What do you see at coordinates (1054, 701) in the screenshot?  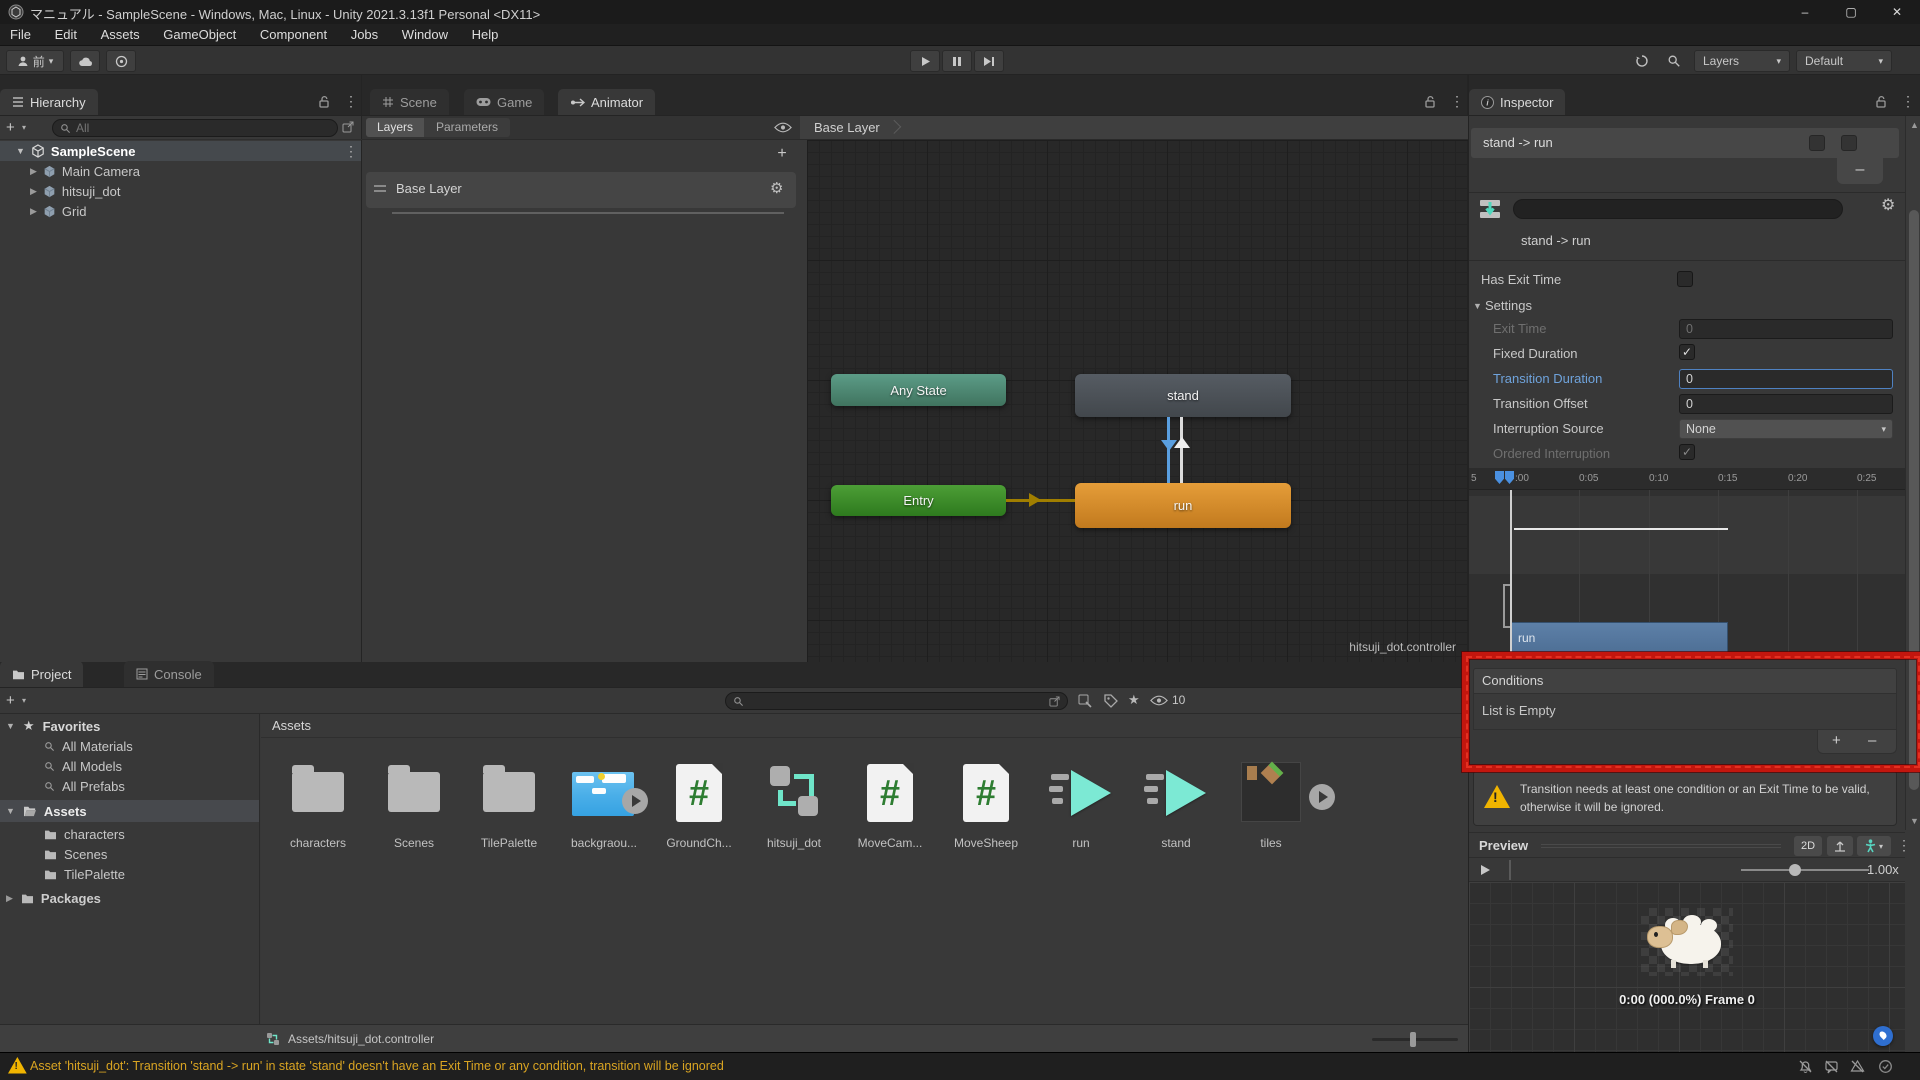 I see `pin-window-icon` at bounding box center [1054, 701].